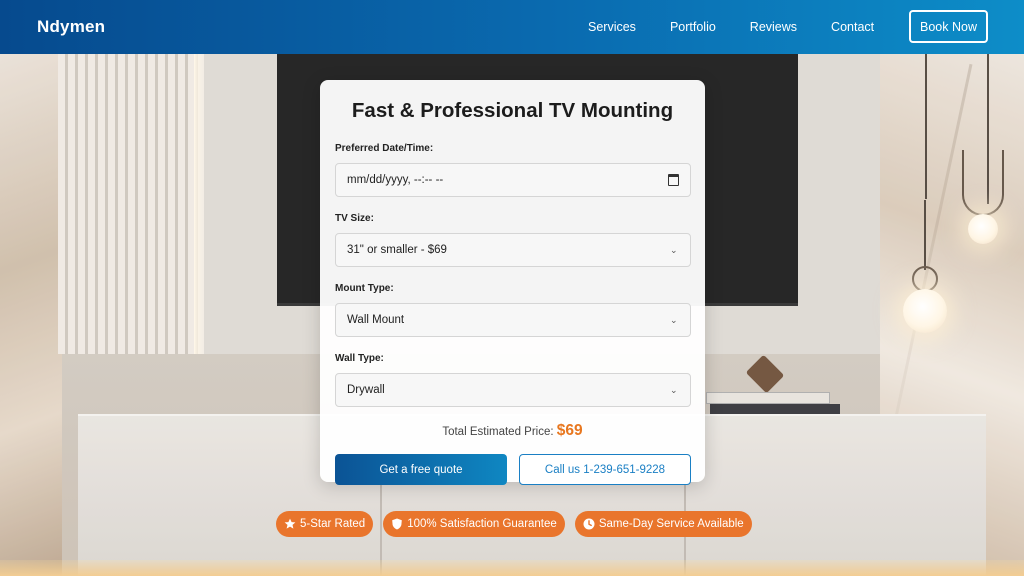  Describe the element at coordinates (333, 524) in the screenshot. I see `badge-label: 5-Star Rated` at that location.